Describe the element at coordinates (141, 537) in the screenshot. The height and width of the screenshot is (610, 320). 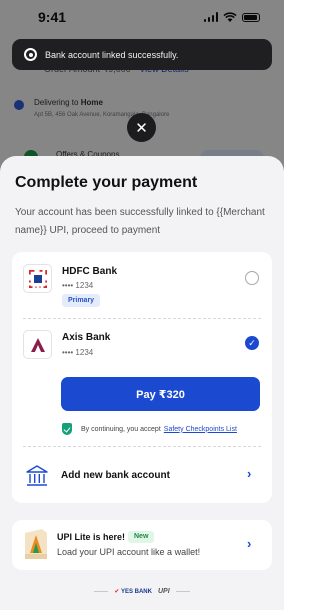
I see `new-badge: New` at that location.